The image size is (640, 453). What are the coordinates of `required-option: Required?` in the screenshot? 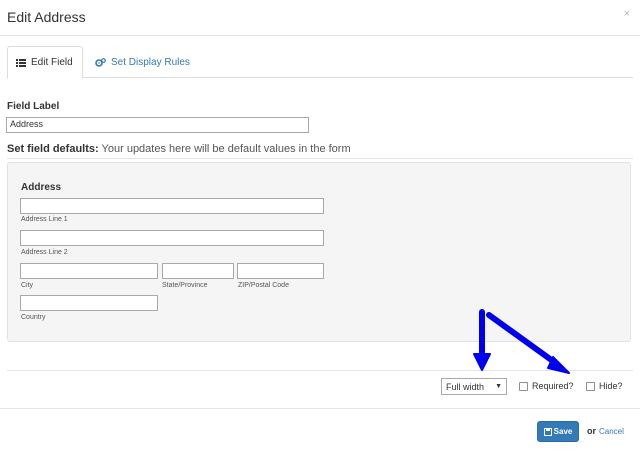 It's located at (546, 386).